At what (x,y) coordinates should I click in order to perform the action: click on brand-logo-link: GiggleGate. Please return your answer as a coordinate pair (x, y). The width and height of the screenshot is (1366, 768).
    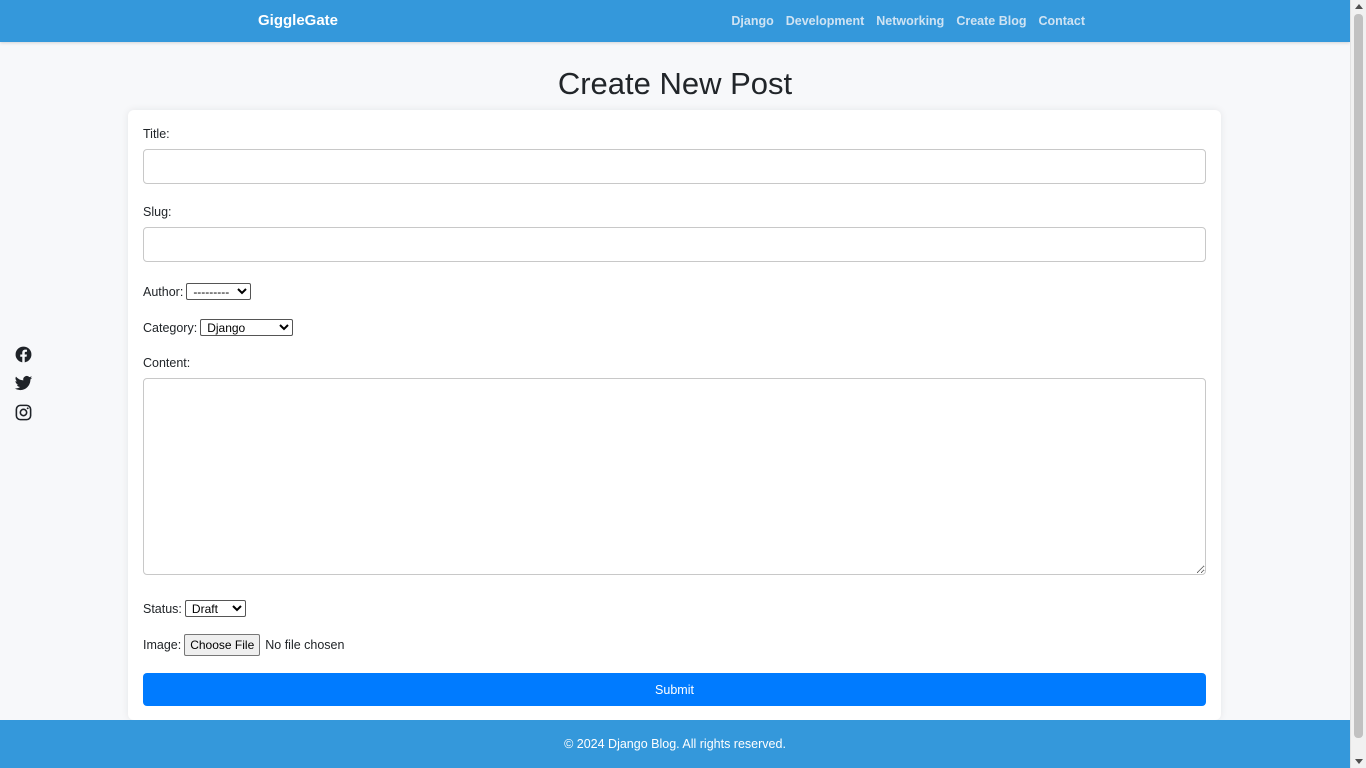
    Looking at the image, I should click on (298, 20).